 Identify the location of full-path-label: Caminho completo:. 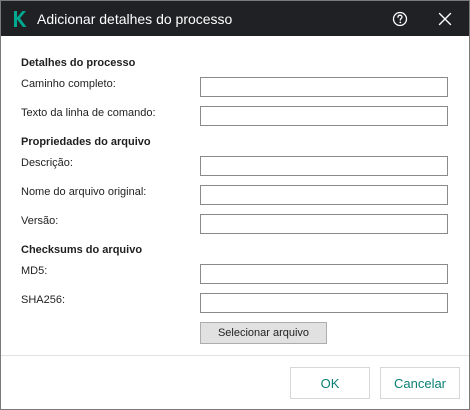
(68, 84).